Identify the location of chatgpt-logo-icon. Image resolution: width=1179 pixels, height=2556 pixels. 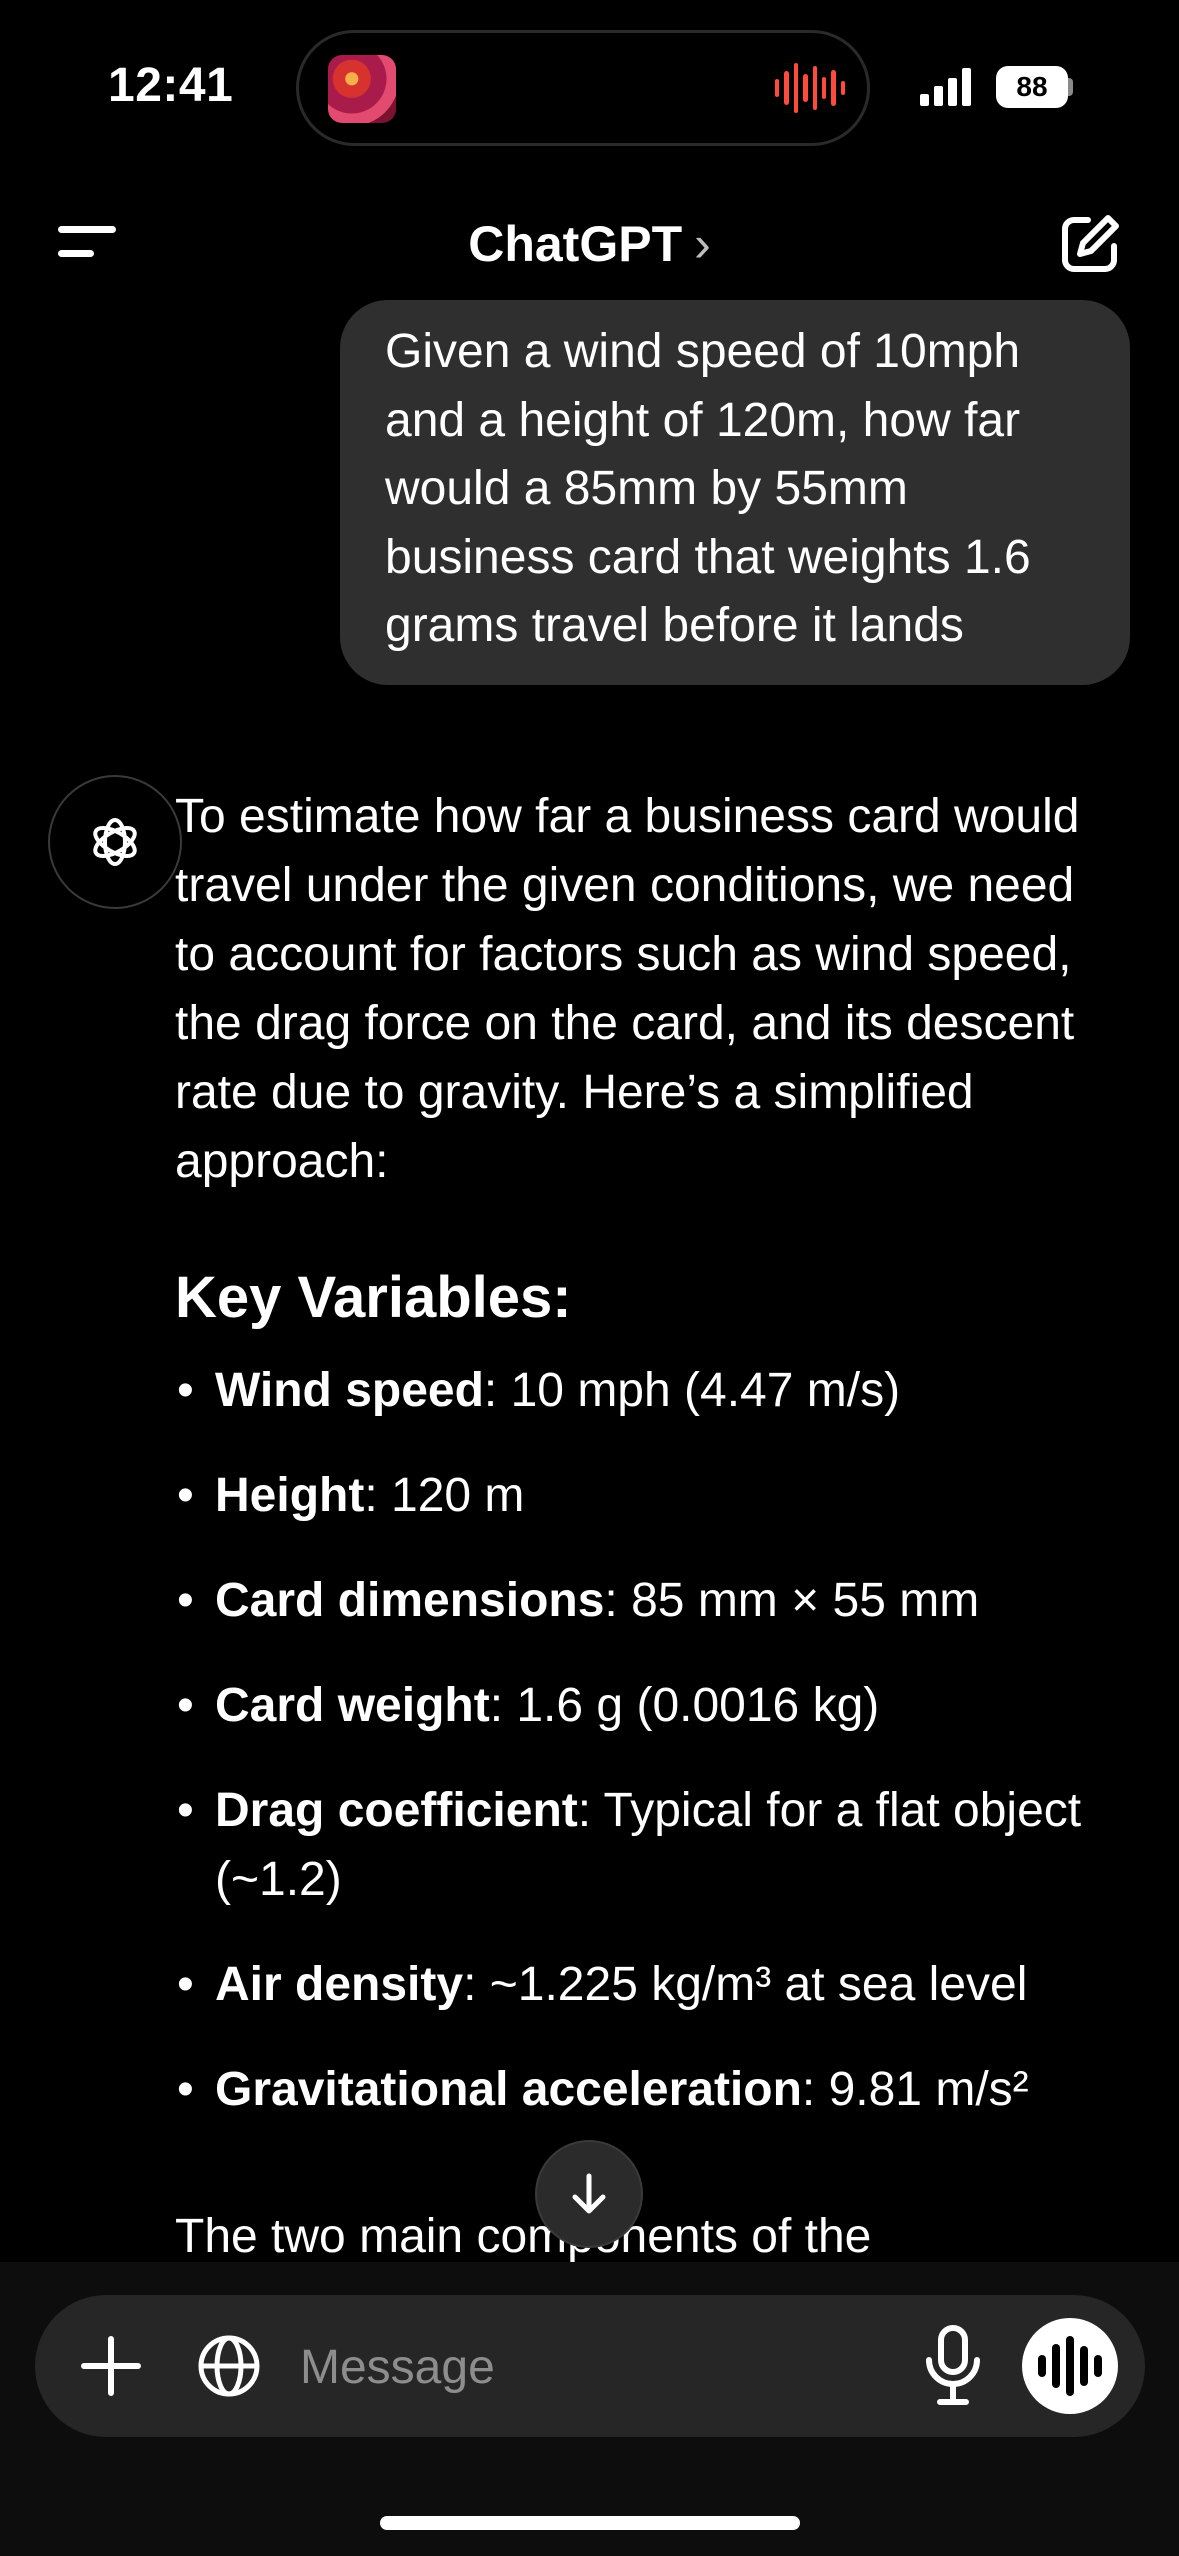
(115, 842).